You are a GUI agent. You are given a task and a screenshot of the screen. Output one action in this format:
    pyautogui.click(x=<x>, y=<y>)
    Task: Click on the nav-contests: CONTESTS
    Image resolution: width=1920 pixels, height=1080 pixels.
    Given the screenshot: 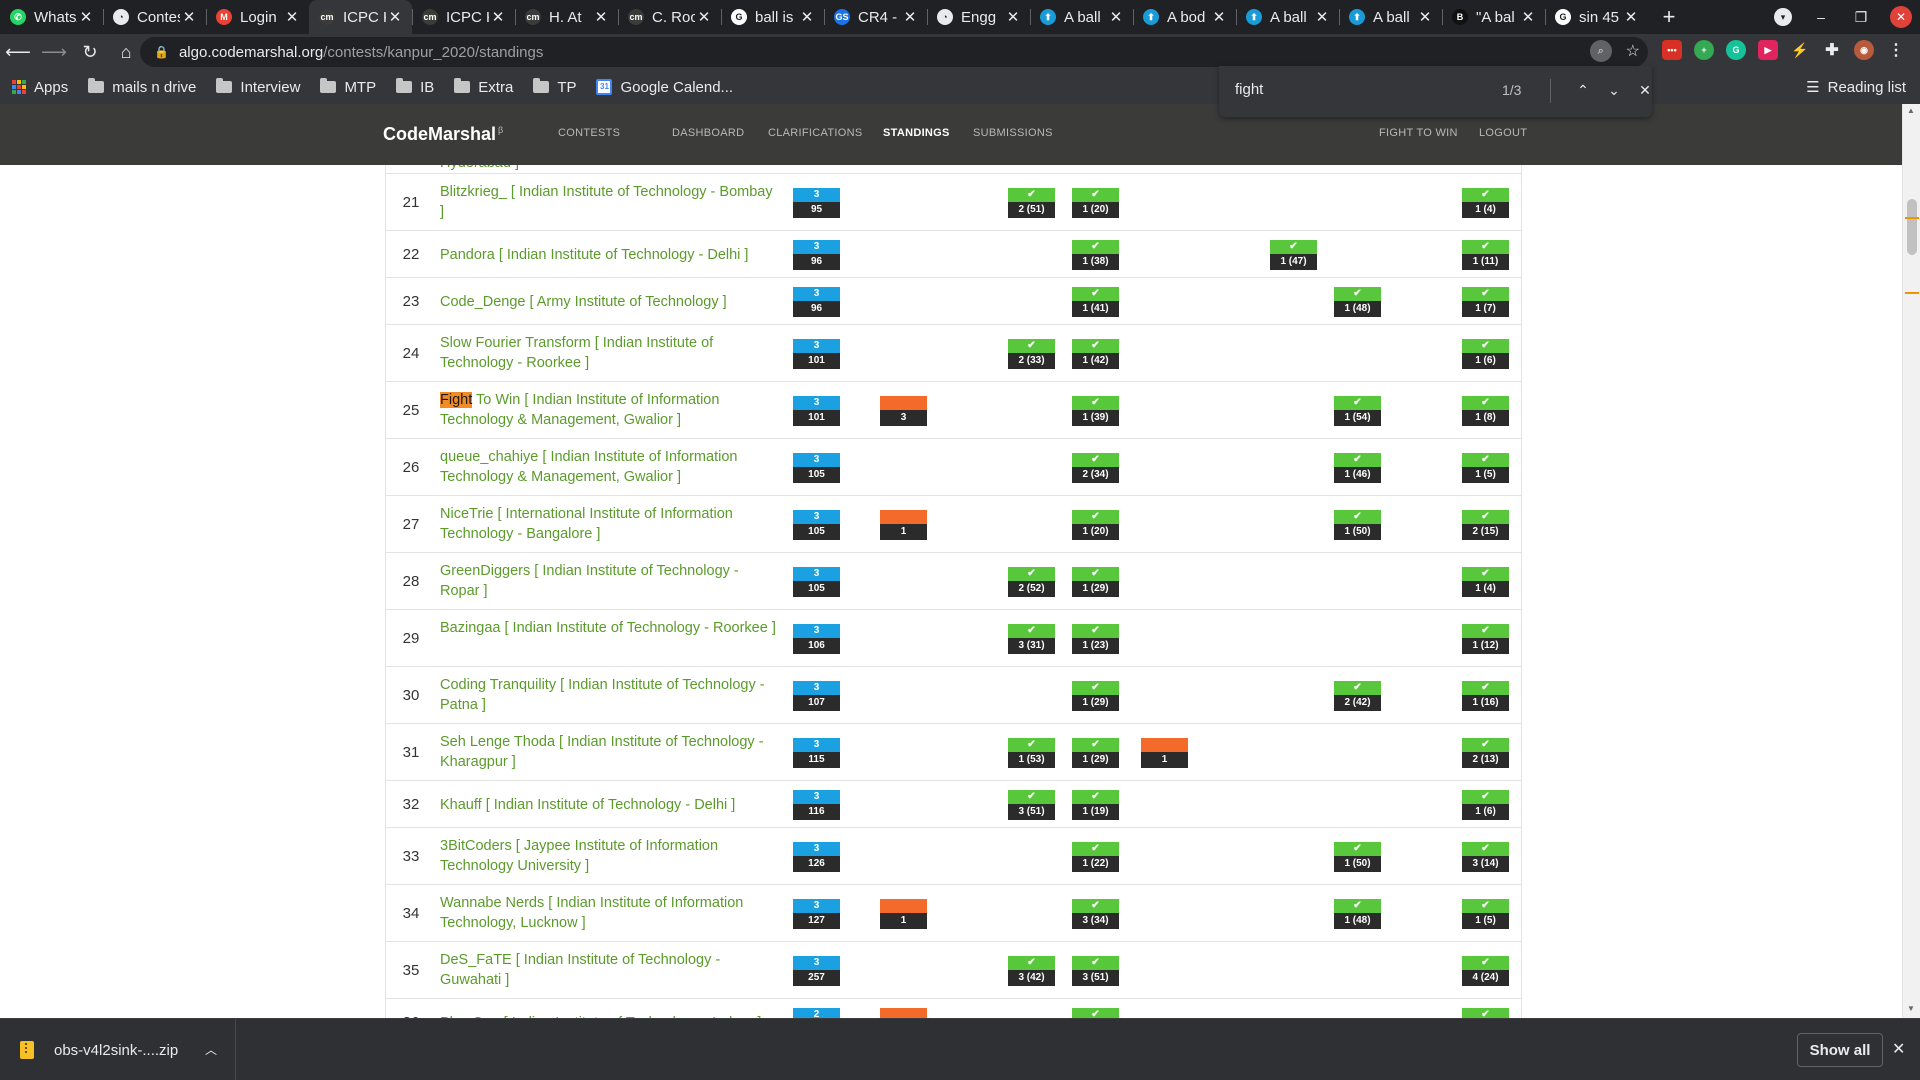 What is the action you would take?
    pyautogui.click(x=589, y=133)
    